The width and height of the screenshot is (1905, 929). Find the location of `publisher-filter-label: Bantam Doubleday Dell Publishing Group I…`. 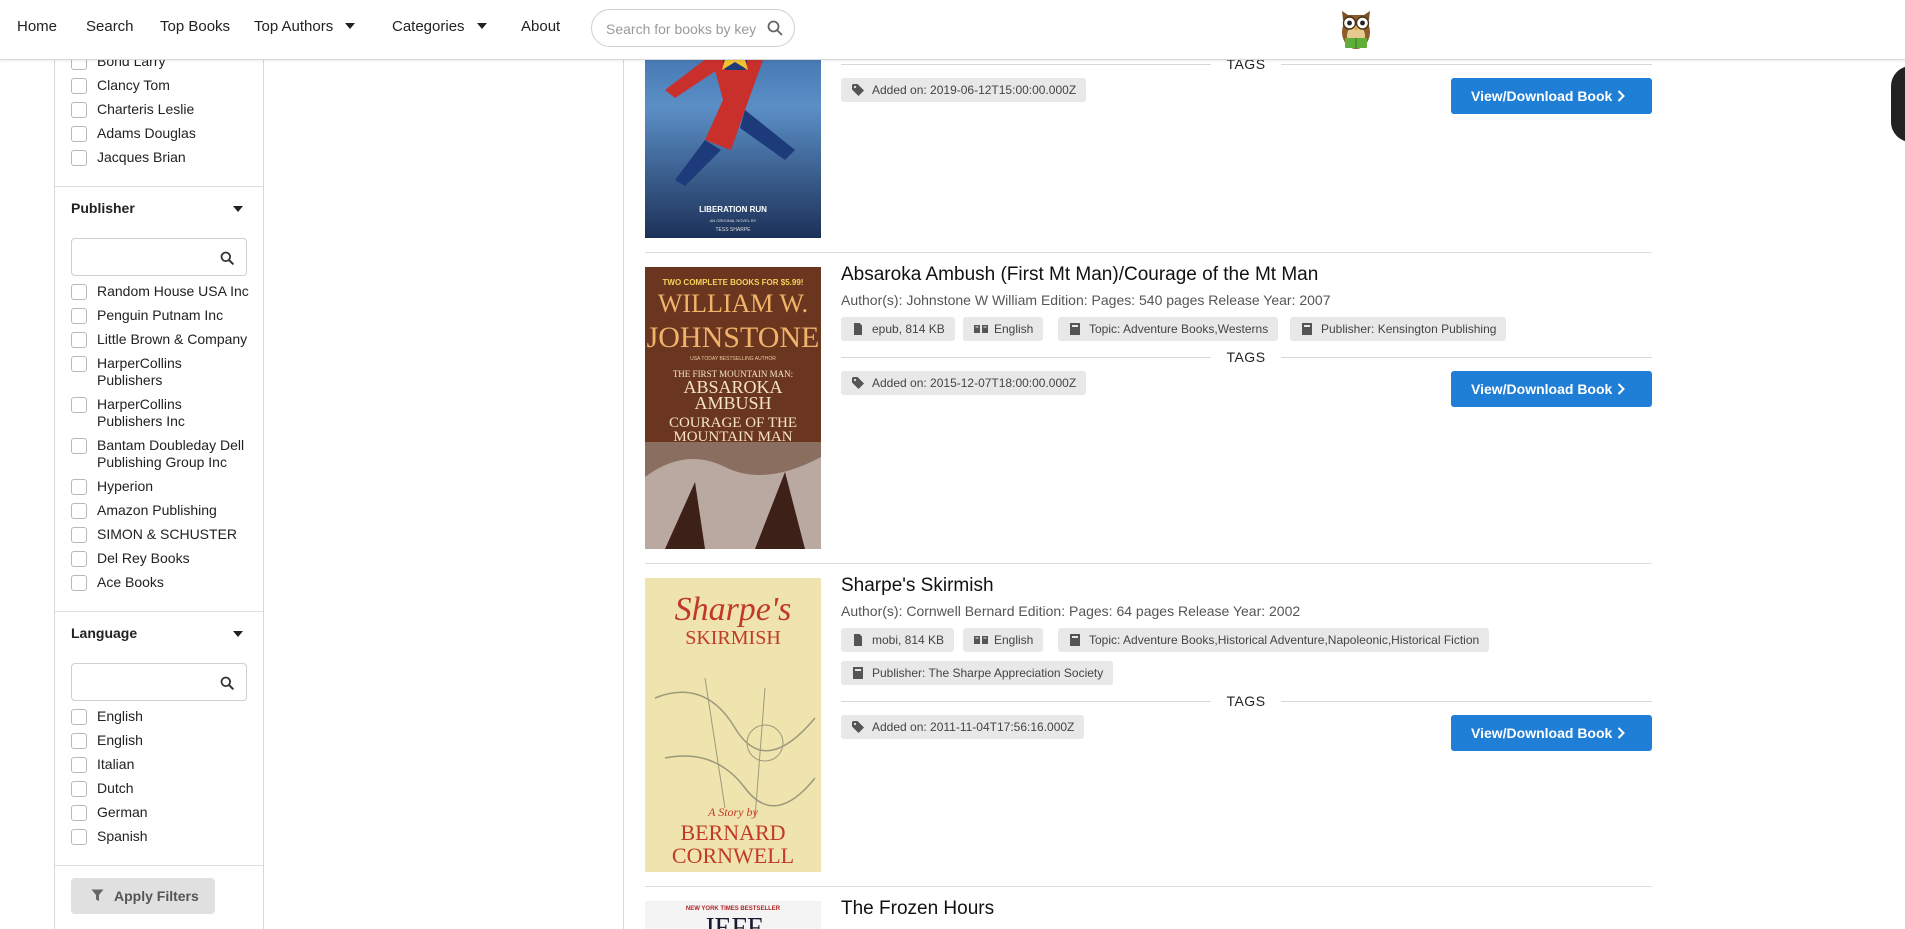

publisher-filter-label: Bantam Doubleday Dell Publishing Group I… is located at coordinates (171, 453).